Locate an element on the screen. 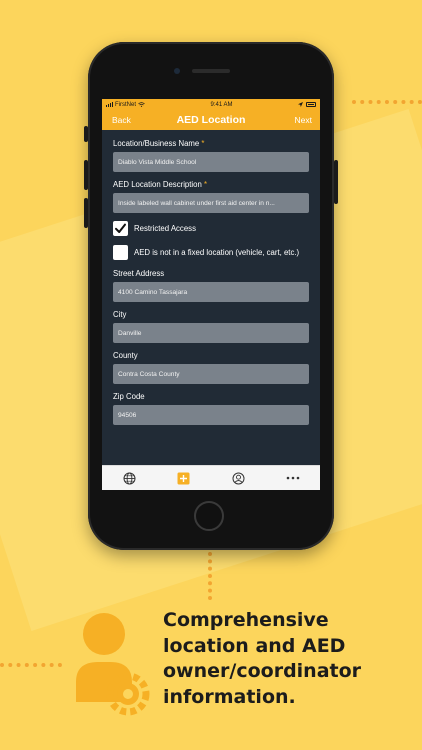 The width and height of the screenshot is (422, 750). battery-icon is located at coordinates (310, 104).